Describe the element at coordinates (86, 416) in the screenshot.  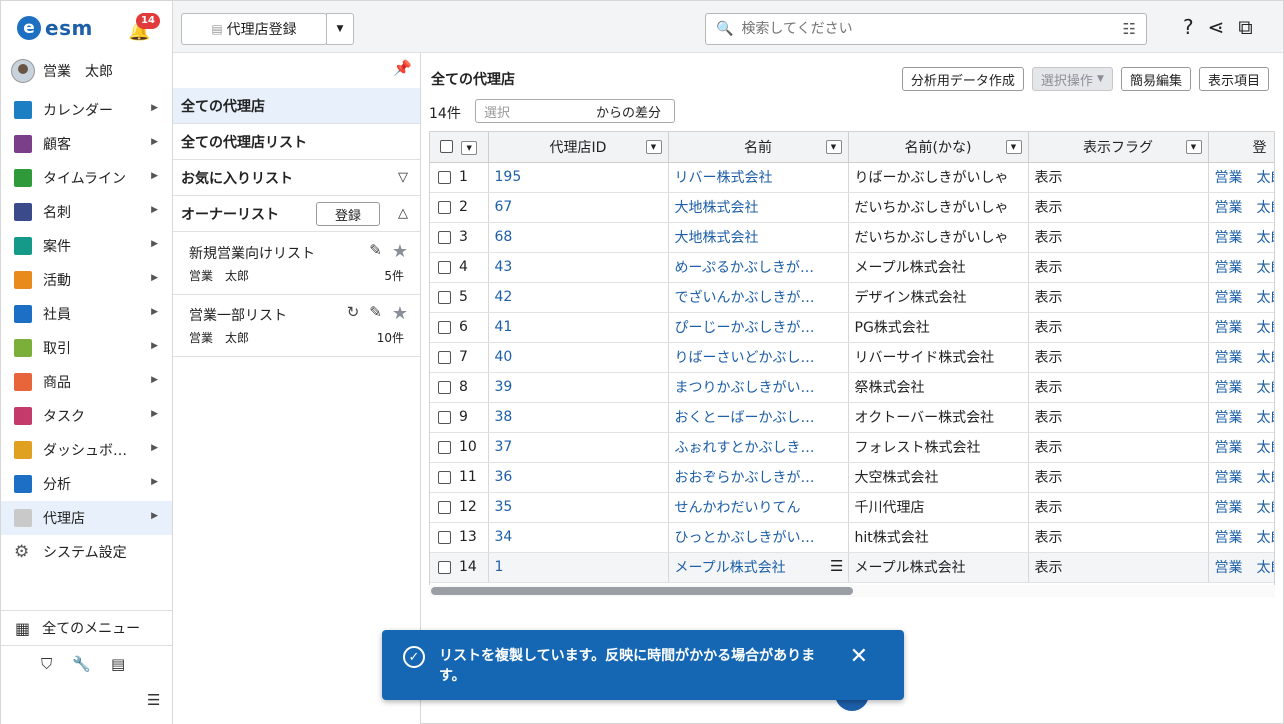
I see `sidebar-item: タスク ▶` at that location.